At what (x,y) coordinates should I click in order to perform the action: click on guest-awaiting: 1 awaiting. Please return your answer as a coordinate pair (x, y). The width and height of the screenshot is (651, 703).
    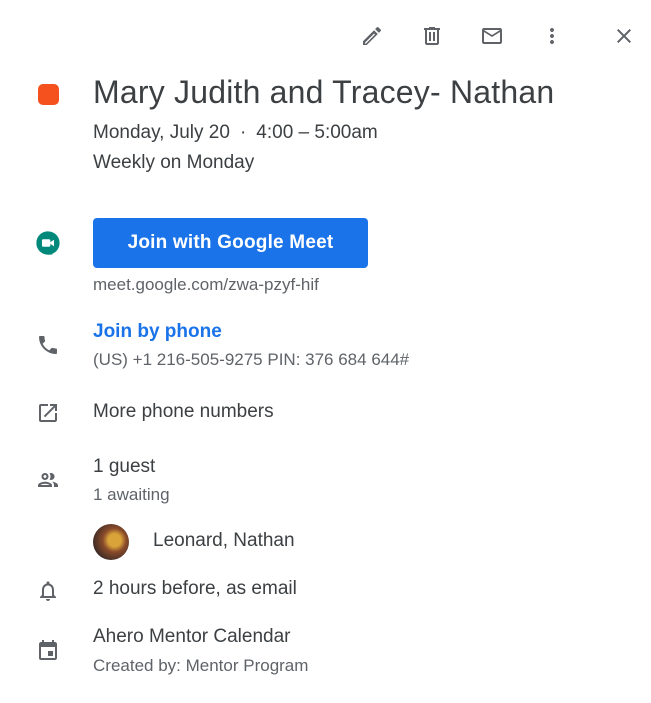
    Looking at the image, I should click on (131, 494).